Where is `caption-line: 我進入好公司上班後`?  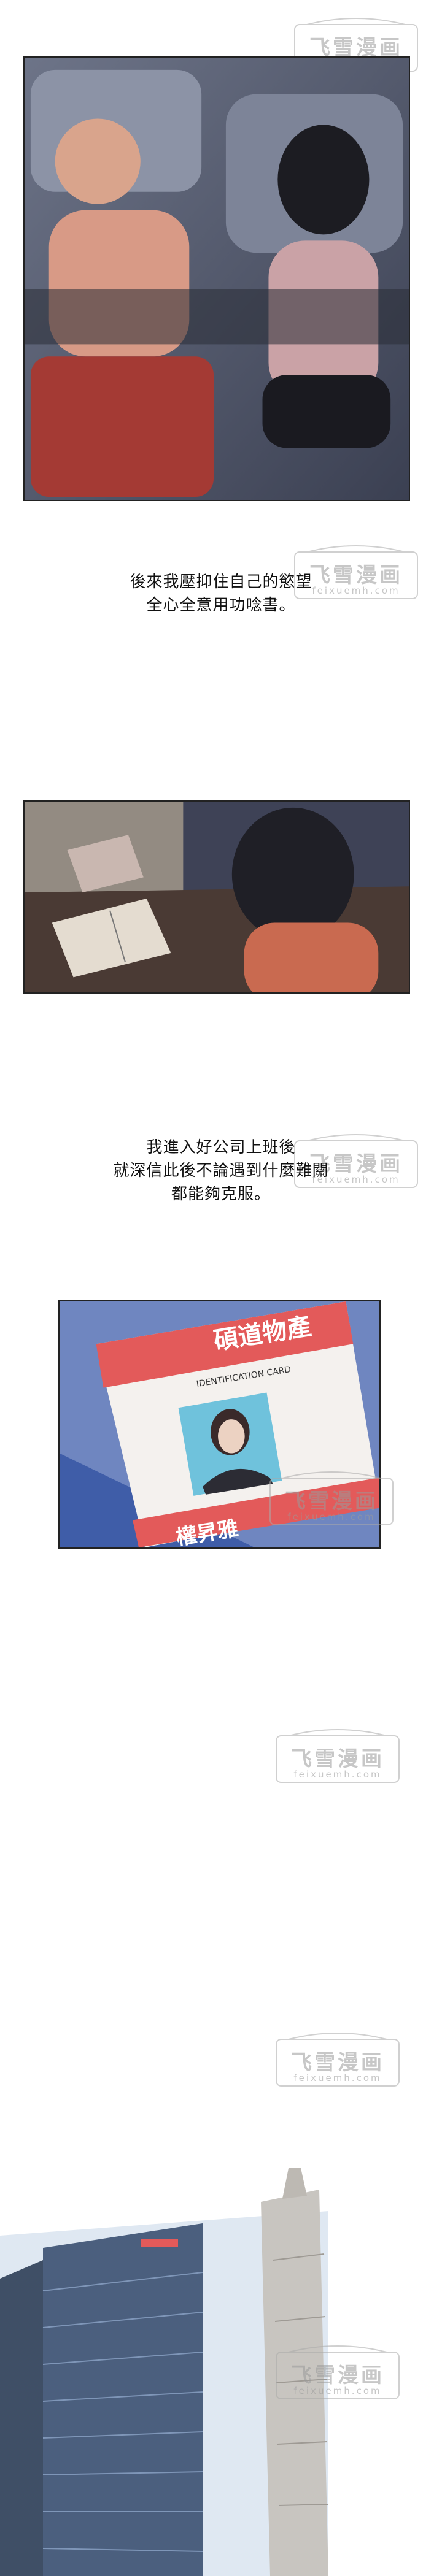 caption-line: 我進入好公司上班後 is located at coordinates (221, 1147).